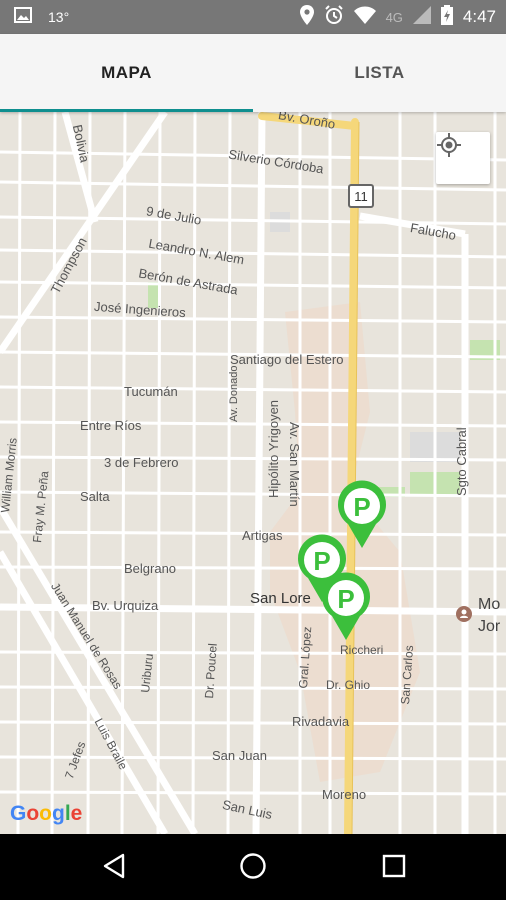 The image size is (506, 900). Describe the element at coordinates (59, 17) in the screenshot. I see `temperature-text: 13°` at that location.